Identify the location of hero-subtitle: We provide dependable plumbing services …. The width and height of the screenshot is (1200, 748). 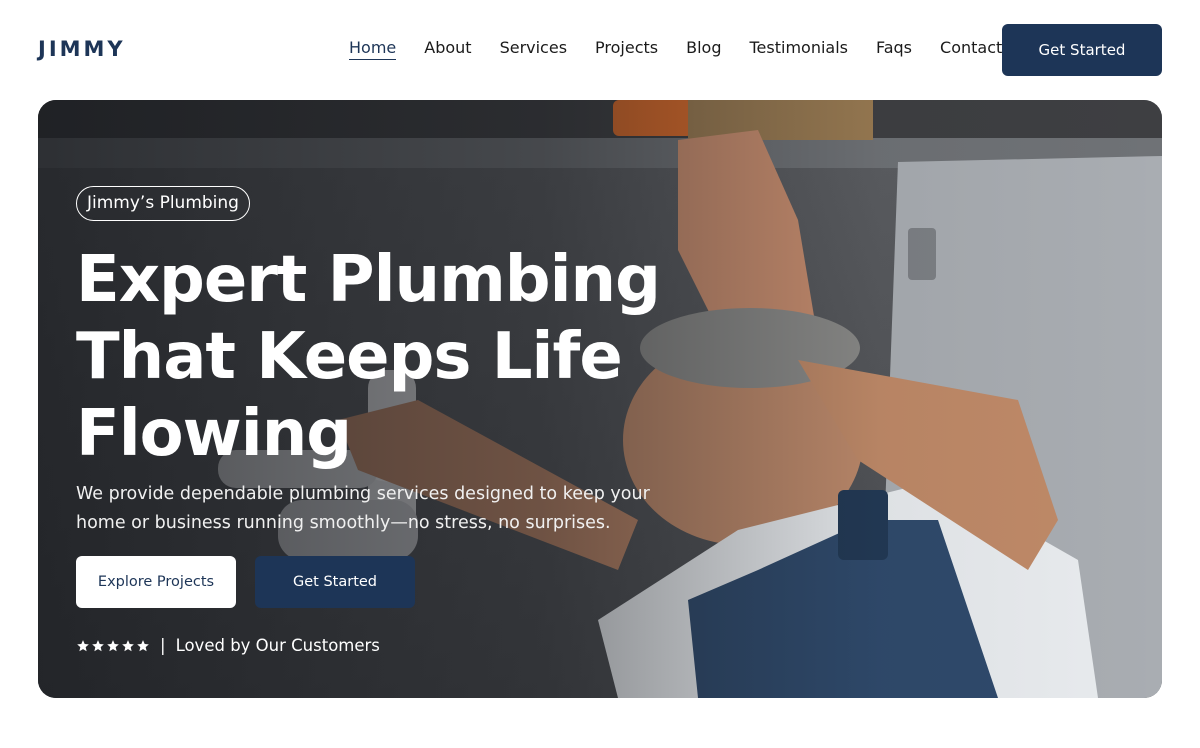
(363, 508).